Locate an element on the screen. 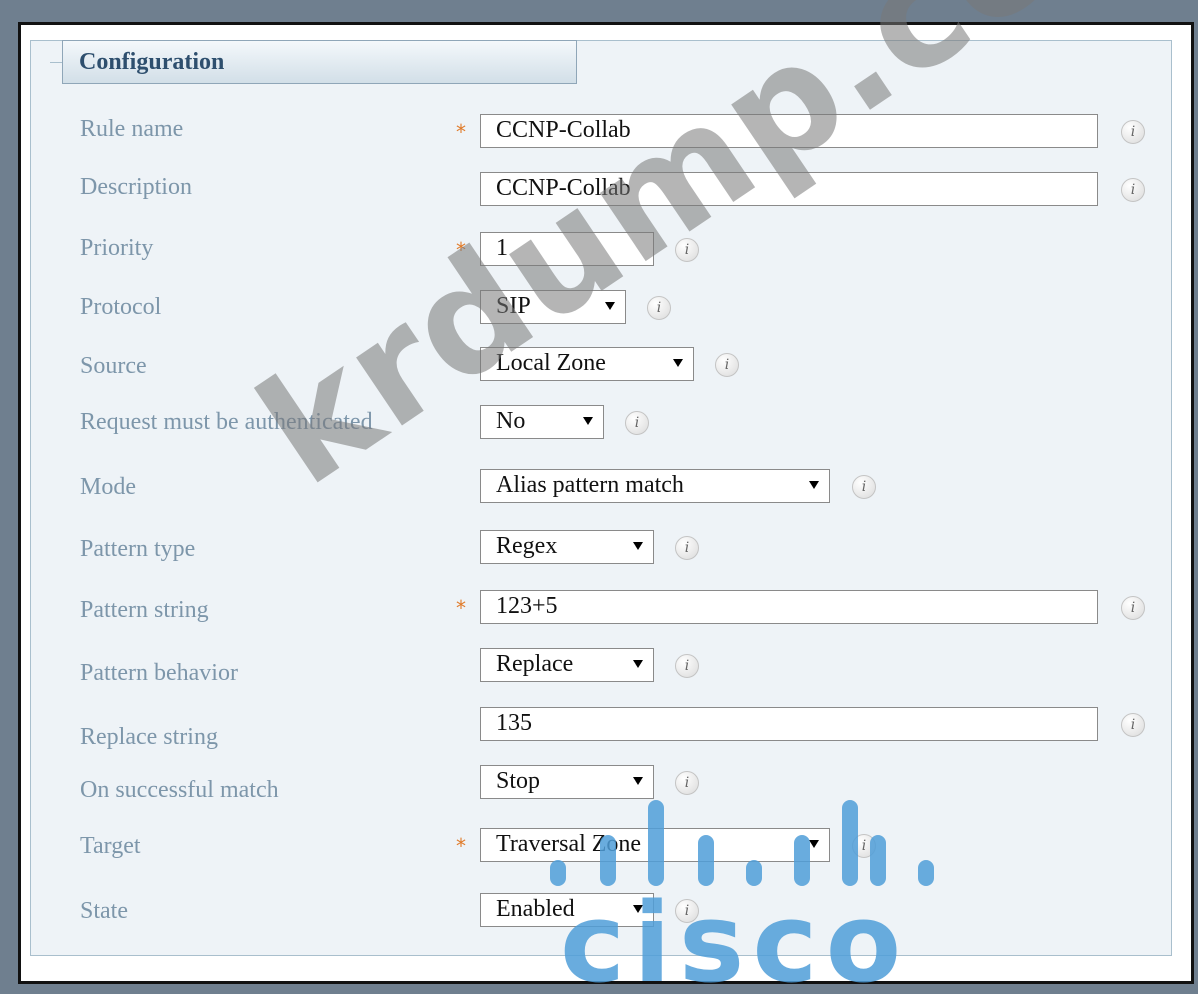  pattern-type-select-value: Regex is located at coordinates (527, 546).